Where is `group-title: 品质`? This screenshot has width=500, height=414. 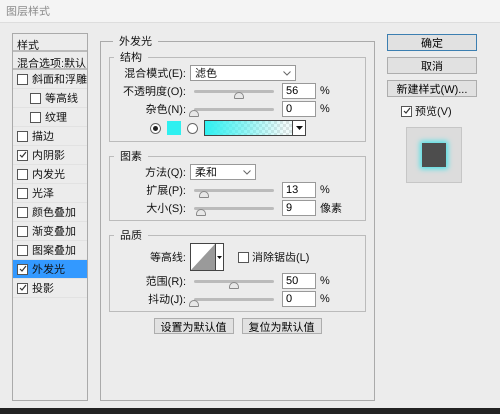
group-title: 品质 is located at coordinates (131, 236).